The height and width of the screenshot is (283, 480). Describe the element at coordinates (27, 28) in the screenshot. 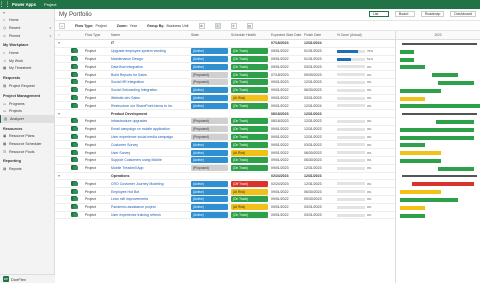

I see `sidebar-item-recent: ◷ Recent ▾` at that location.